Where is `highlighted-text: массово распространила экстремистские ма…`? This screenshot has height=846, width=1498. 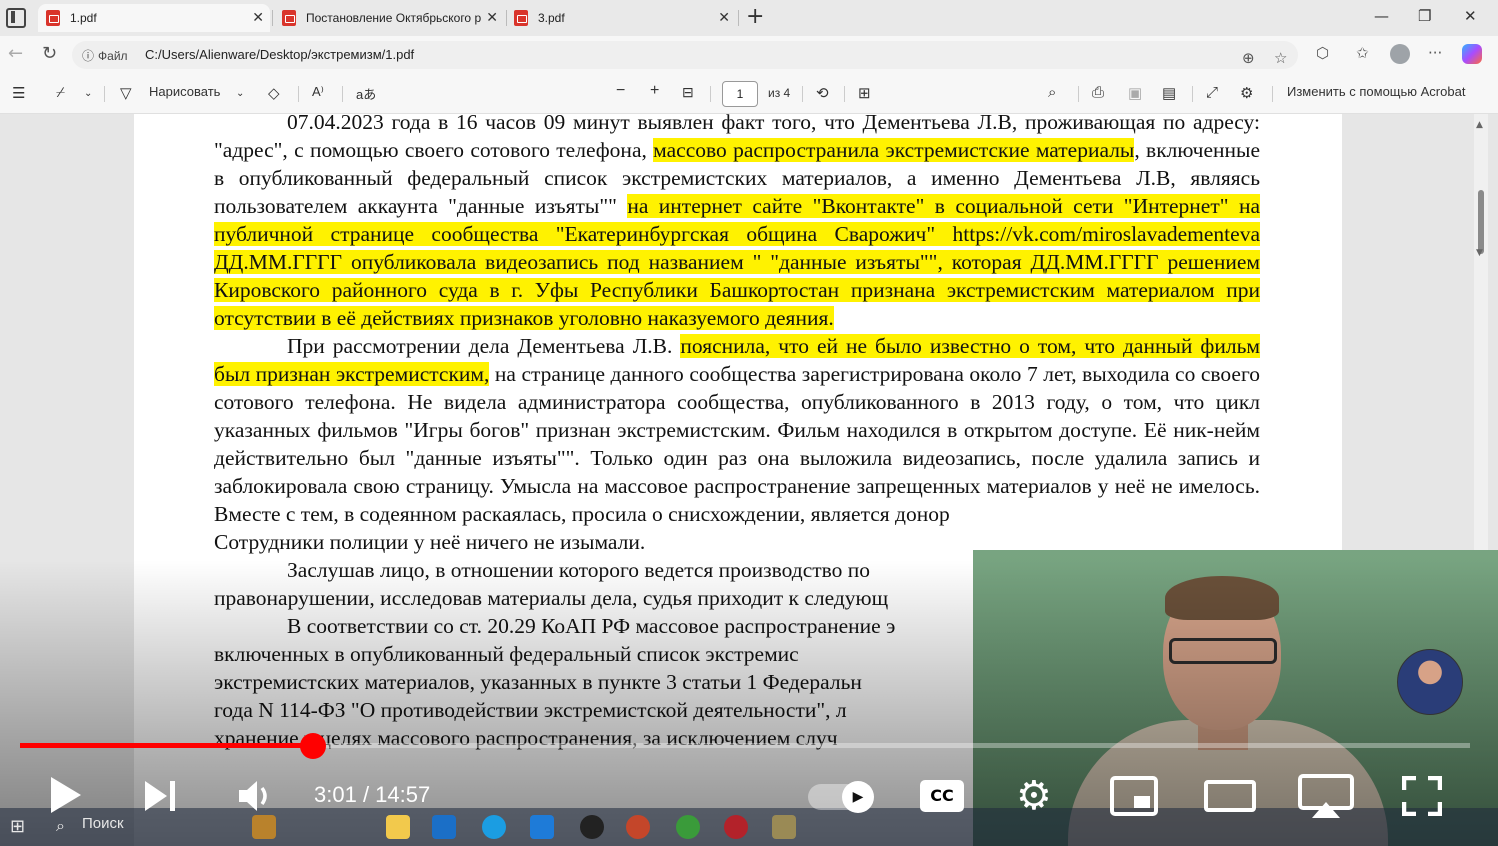 highlighted-text: массово распространила экстремистские ма… is located at coordinates (894, 150).